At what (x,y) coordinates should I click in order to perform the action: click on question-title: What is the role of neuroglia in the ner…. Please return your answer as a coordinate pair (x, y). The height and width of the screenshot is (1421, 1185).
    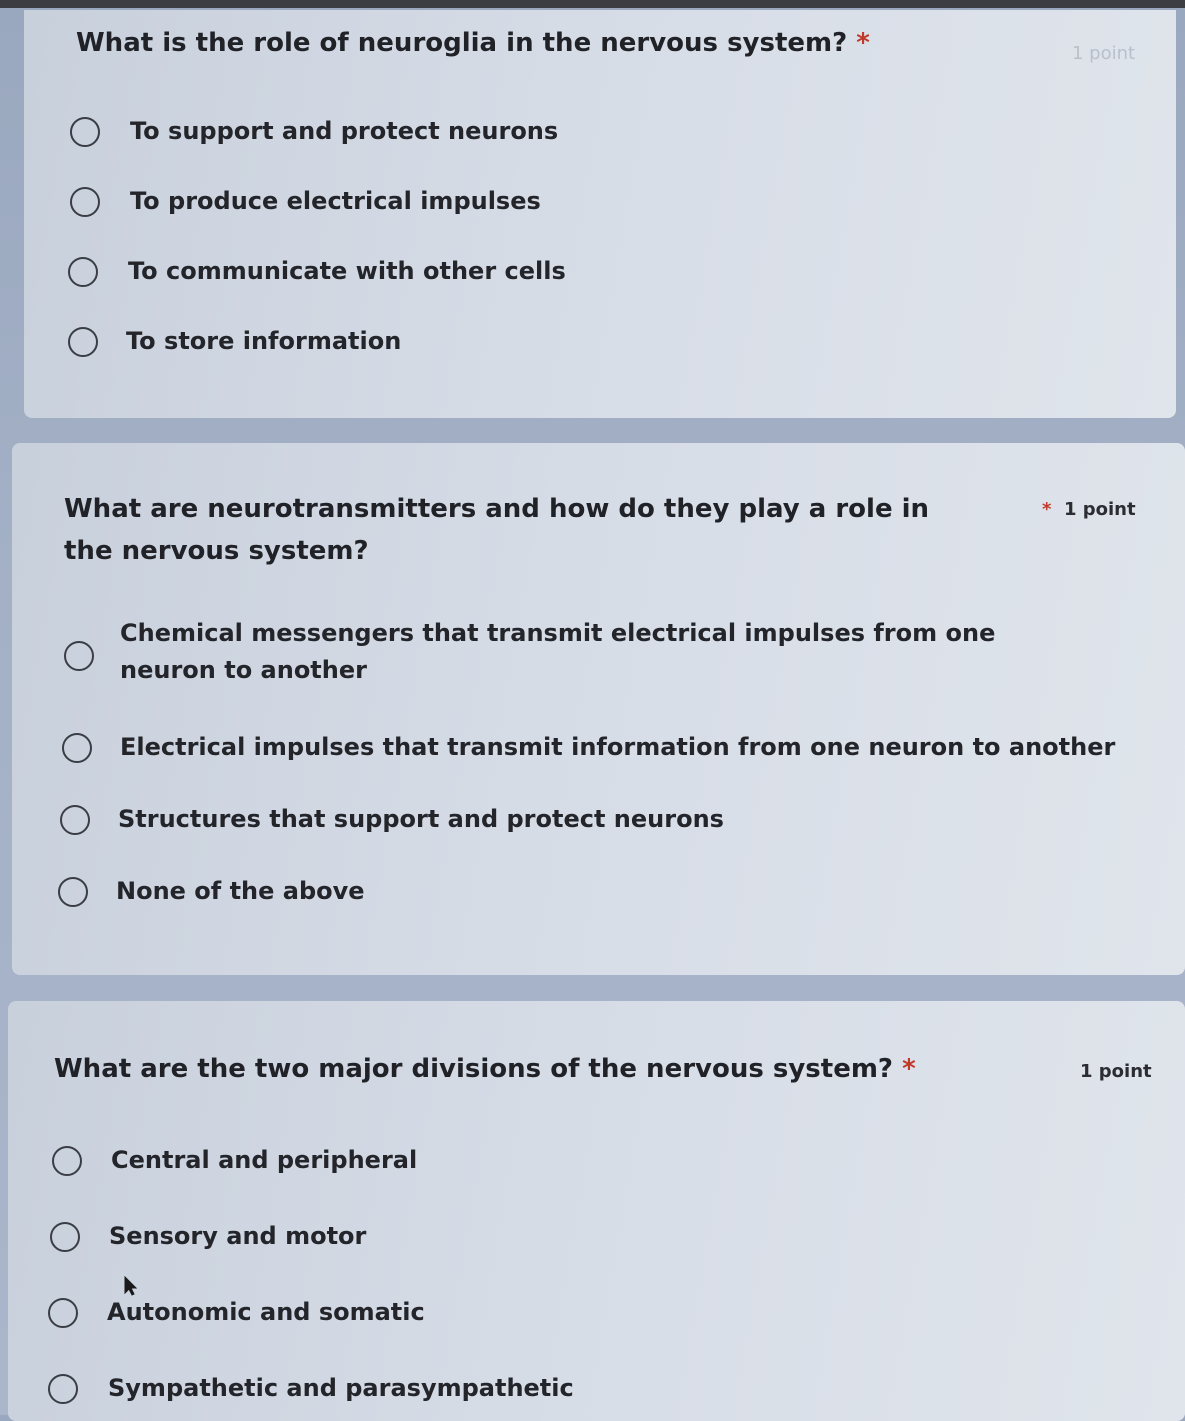
    Looking at the image, I should click on (473, 43).